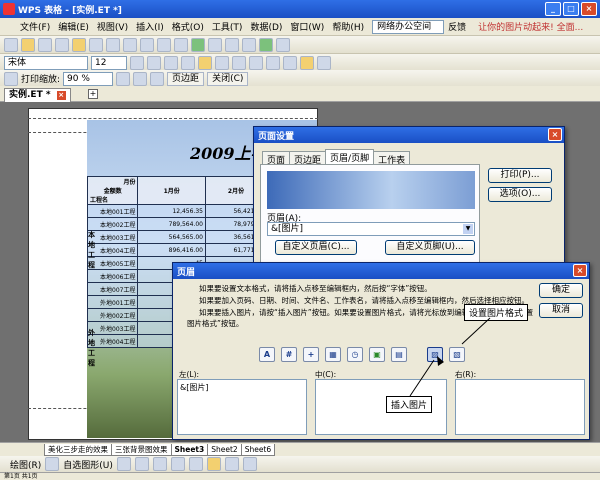  Describe the element at coordinates (141, 464) in the screenshot. I see `arrow-icon` at that location.